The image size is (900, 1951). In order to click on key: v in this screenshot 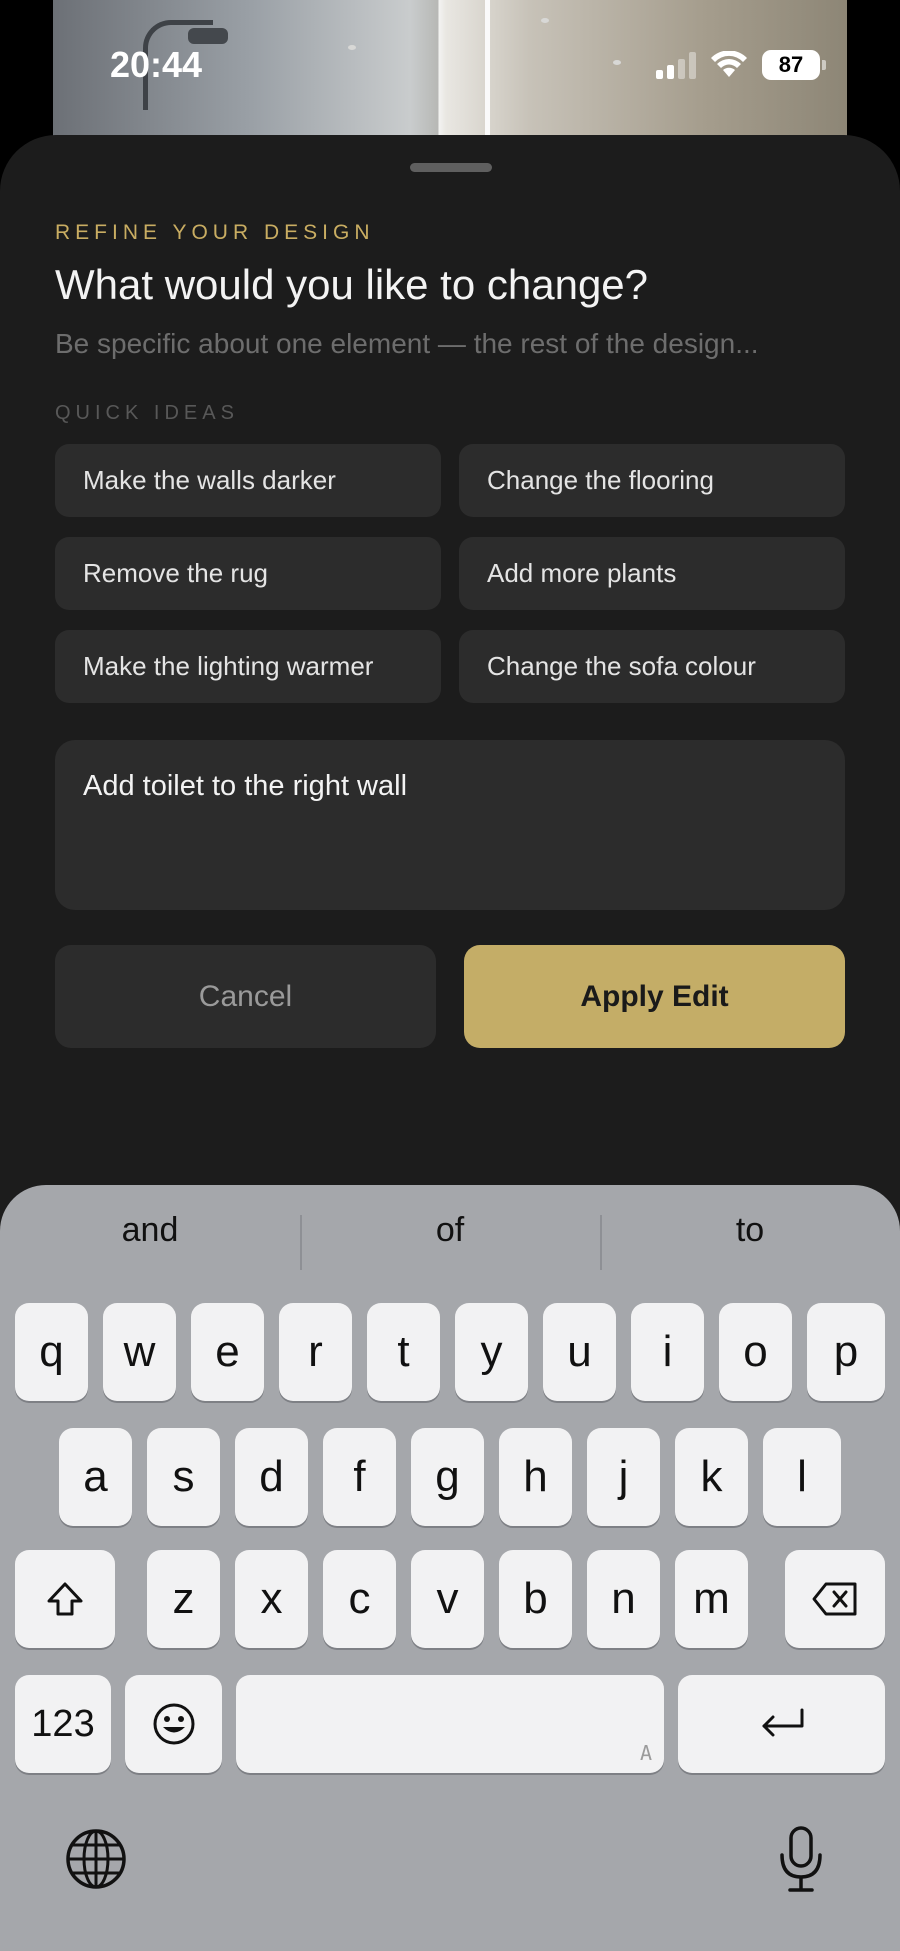, I will do `click(447, 1599)`.